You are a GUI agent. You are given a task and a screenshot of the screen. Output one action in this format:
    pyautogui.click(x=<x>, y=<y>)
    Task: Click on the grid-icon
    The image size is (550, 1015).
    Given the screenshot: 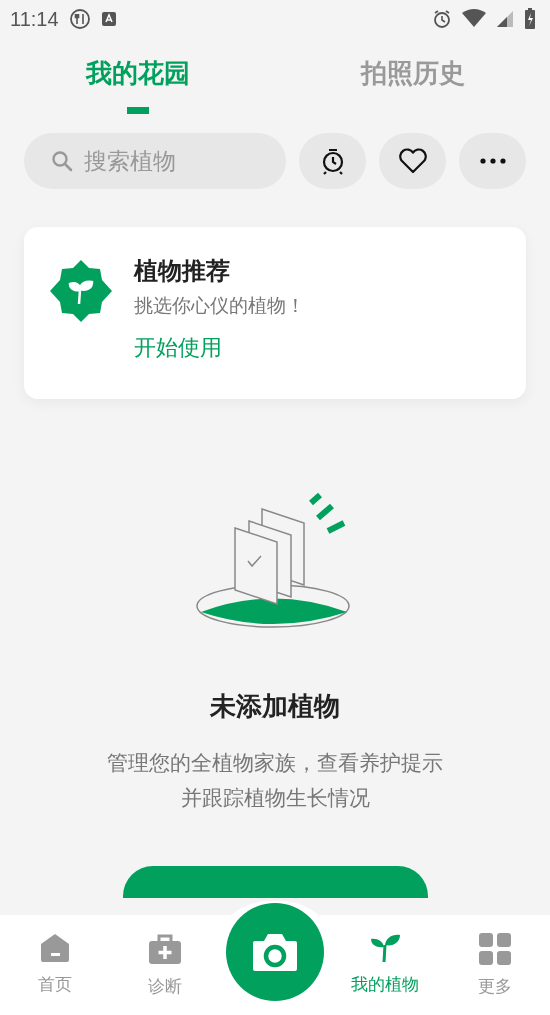 What is the action you would take?
    pyautogui.click(x=495, y=949)
    